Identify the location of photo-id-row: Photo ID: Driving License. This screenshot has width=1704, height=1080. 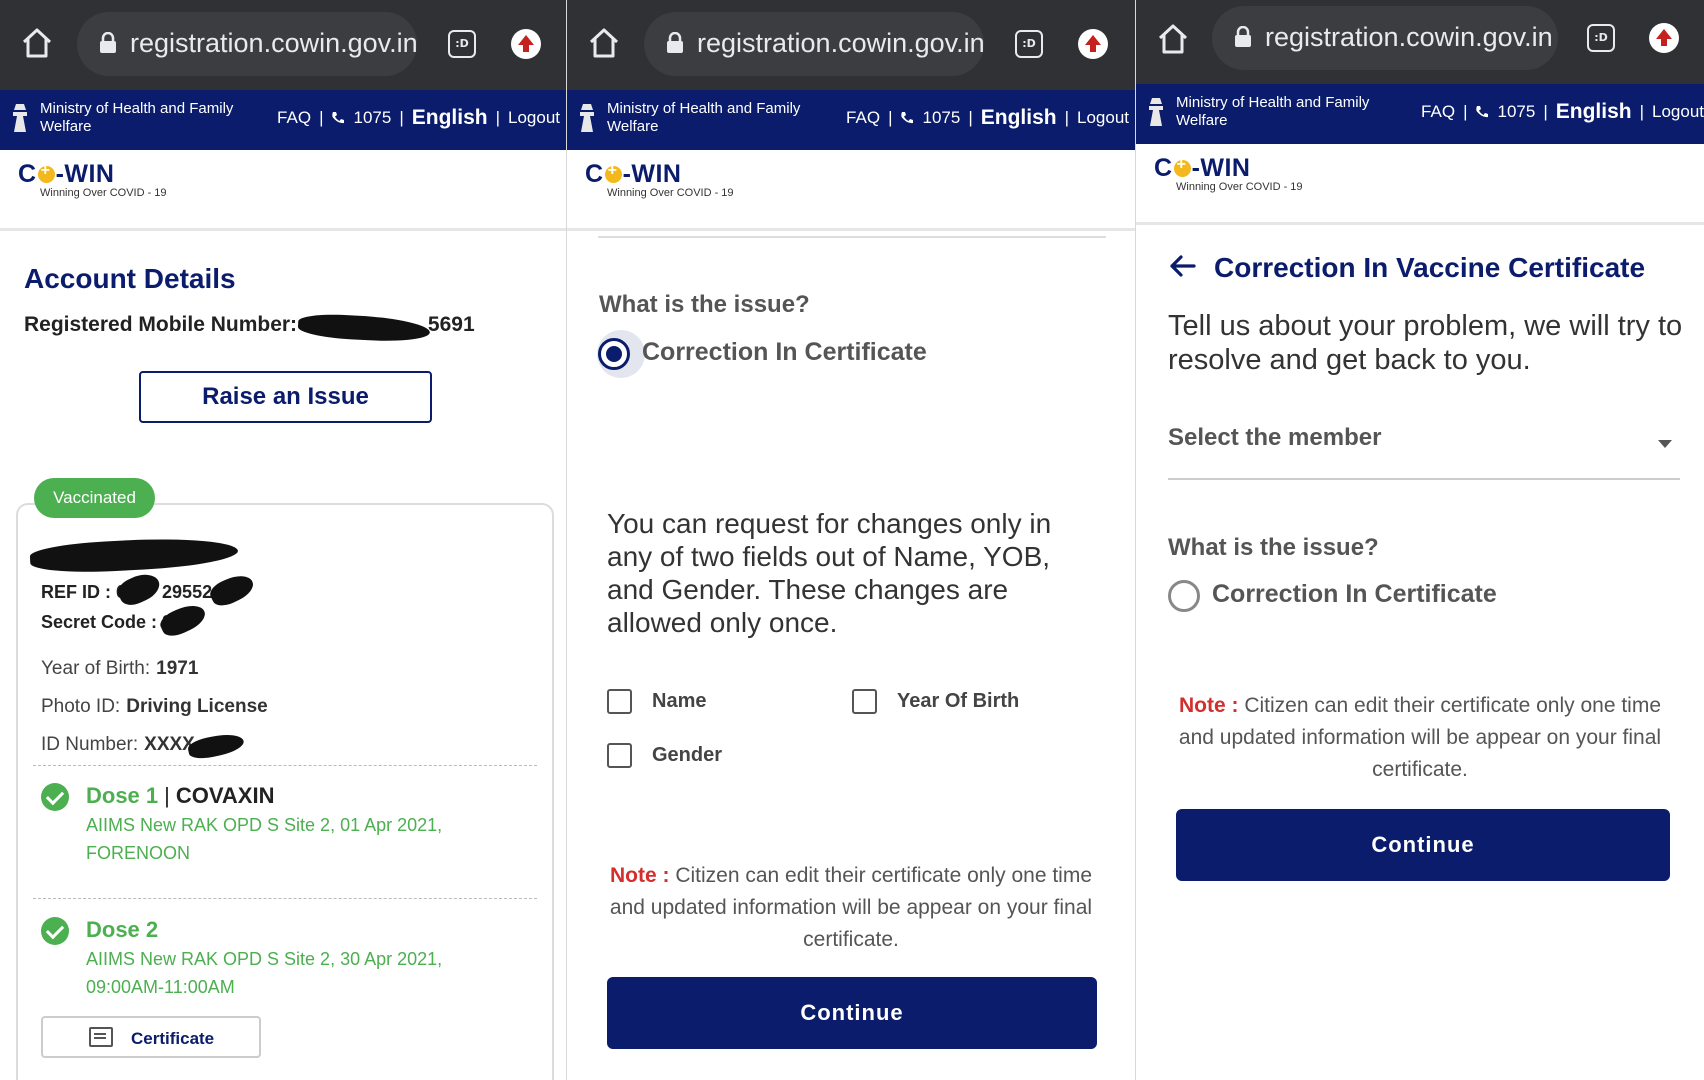
(154, 707).